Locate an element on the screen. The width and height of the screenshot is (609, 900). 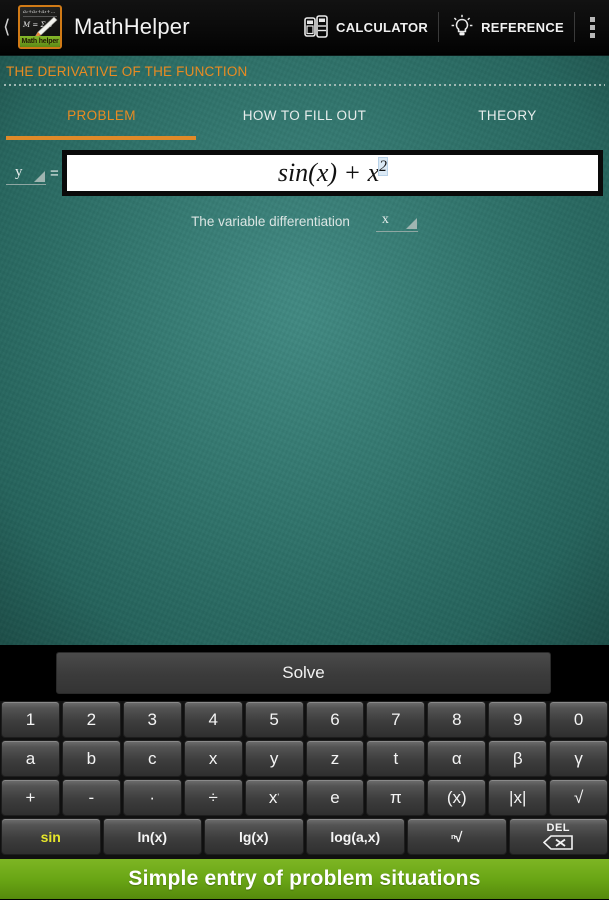
tab-problem: PROBLEM is located at coordinates (101, 115).